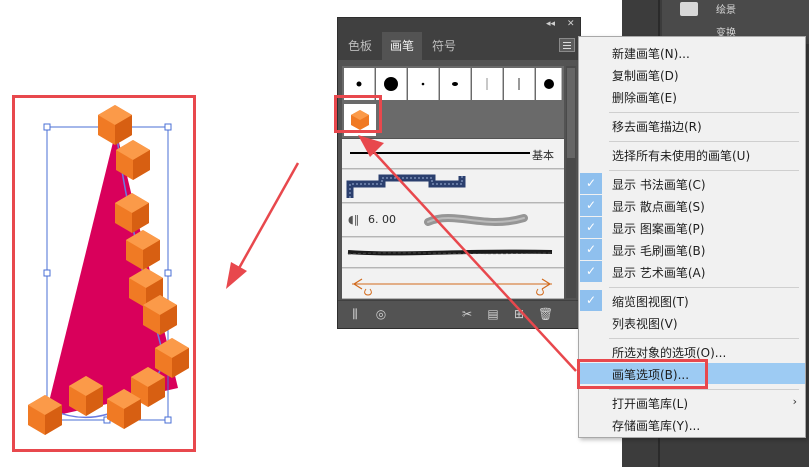  I want to click on menu-show-scatter: ✓ 显示 散点画笔(S), so click(692, 205).